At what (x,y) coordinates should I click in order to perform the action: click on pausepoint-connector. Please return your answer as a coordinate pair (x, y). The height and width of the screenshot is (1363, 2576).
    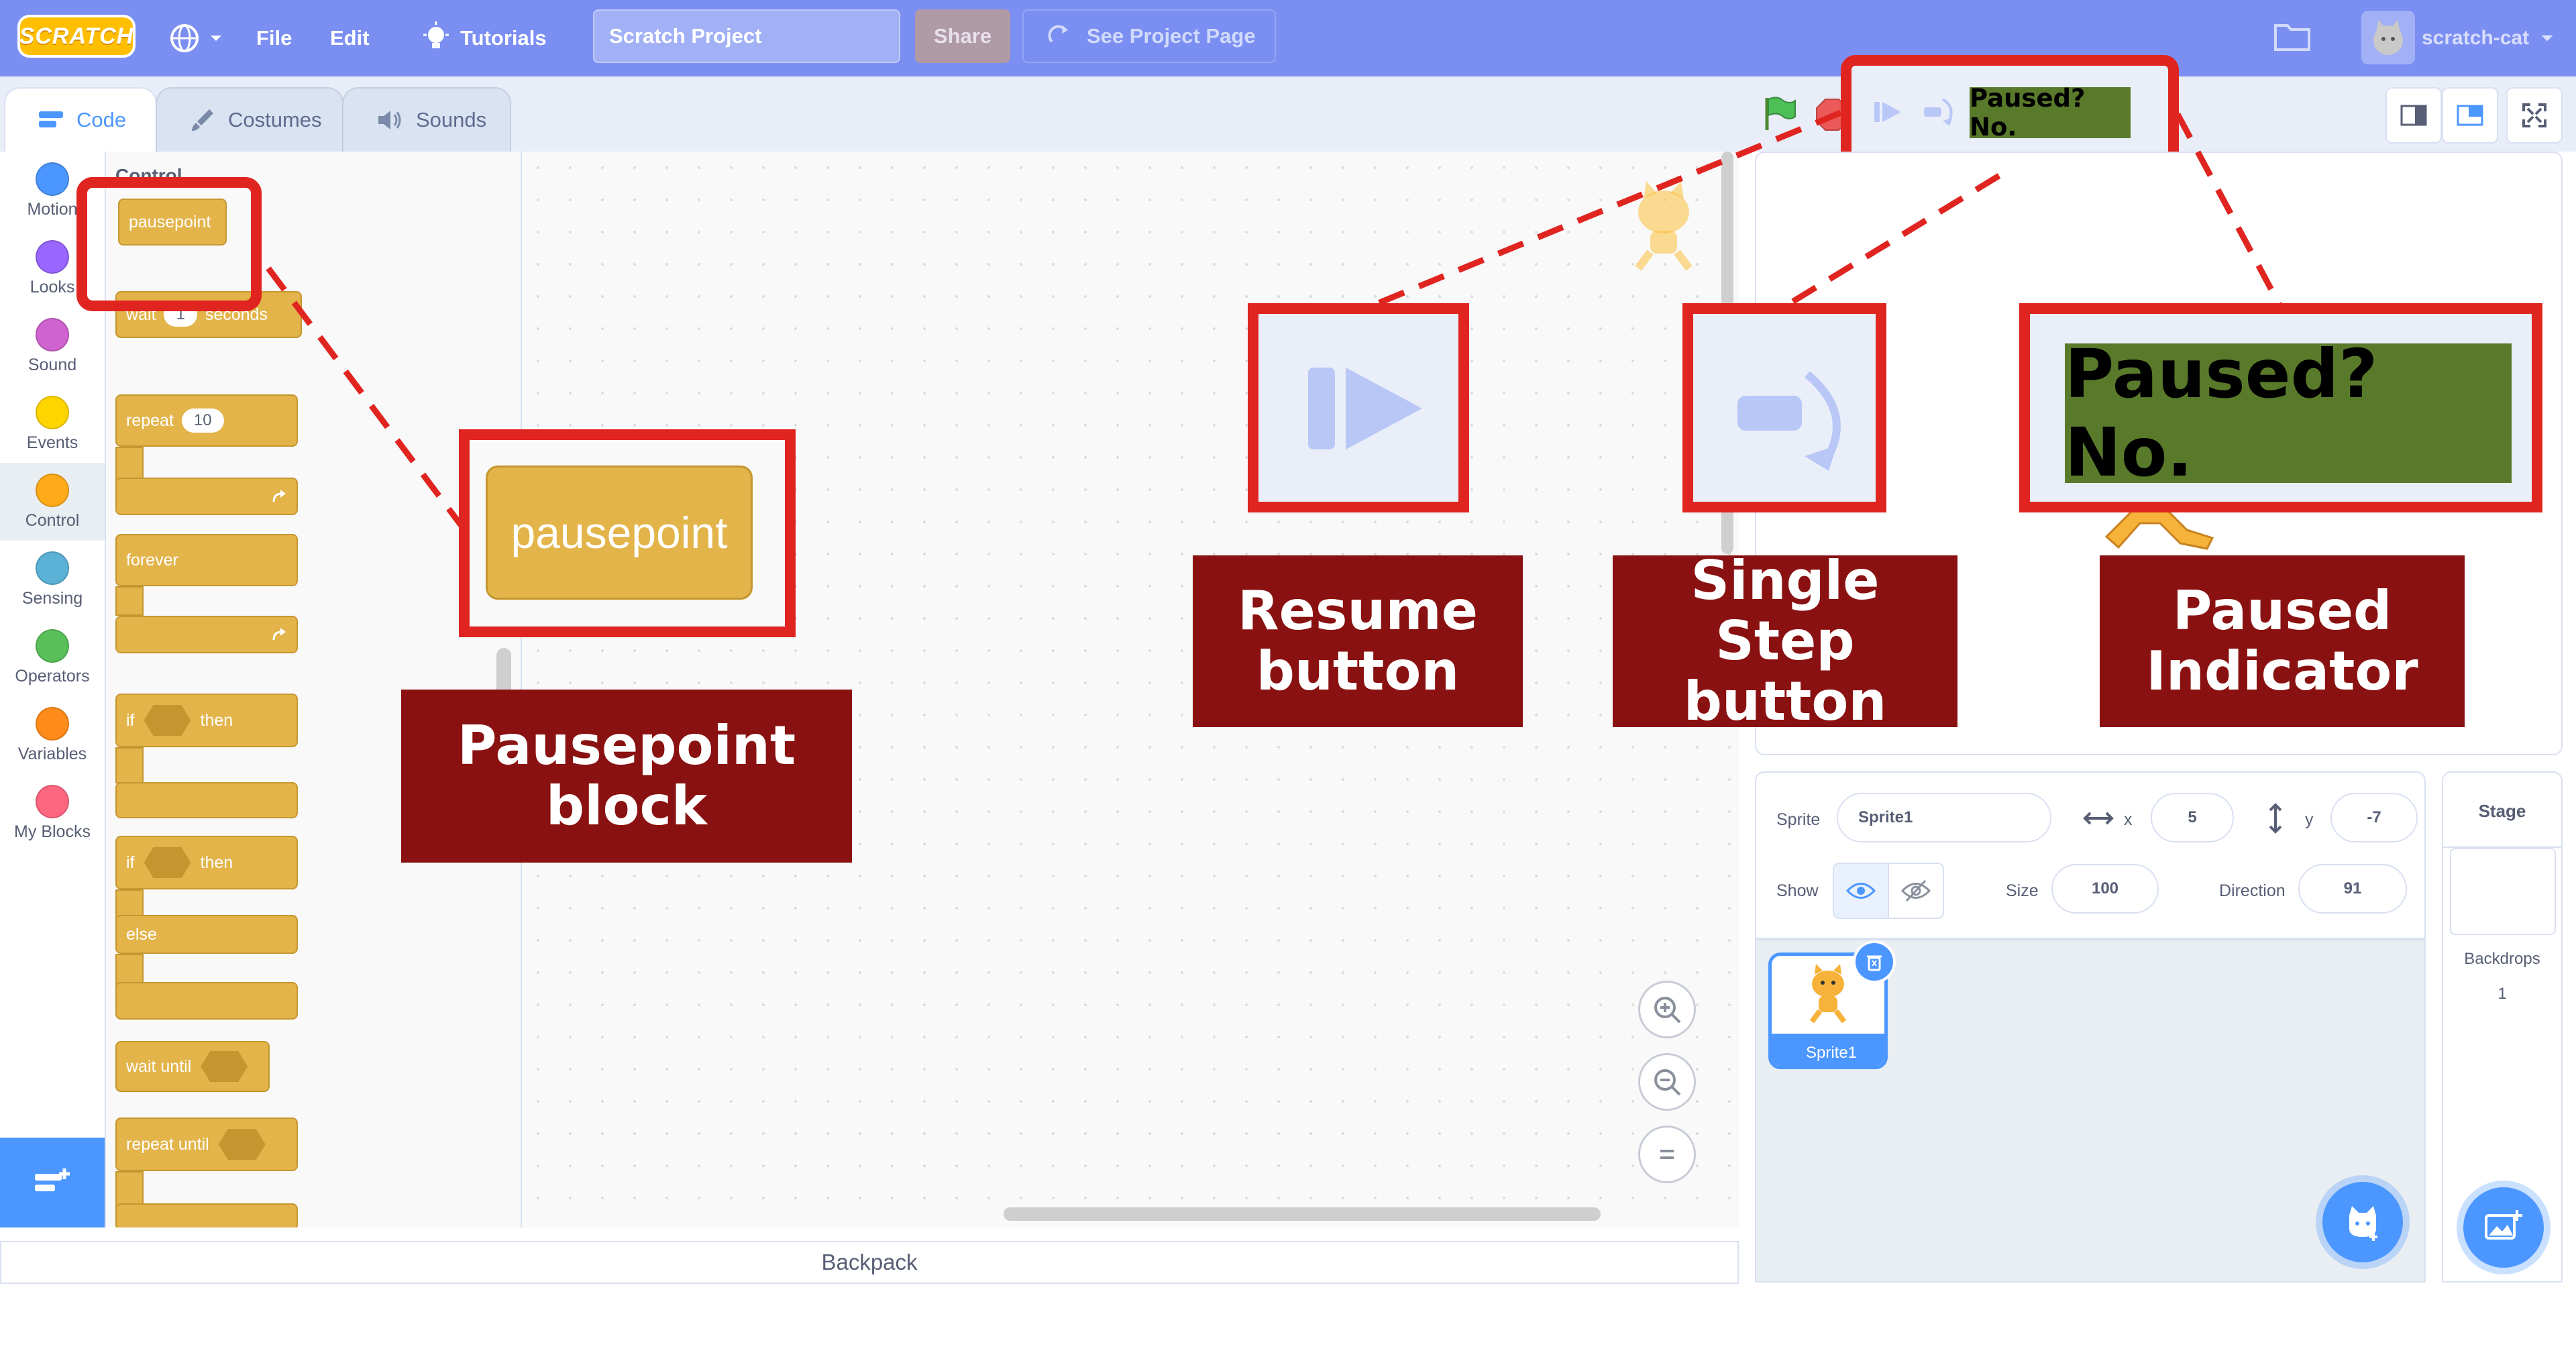
    Looking at the image, I should click on (365, 397).